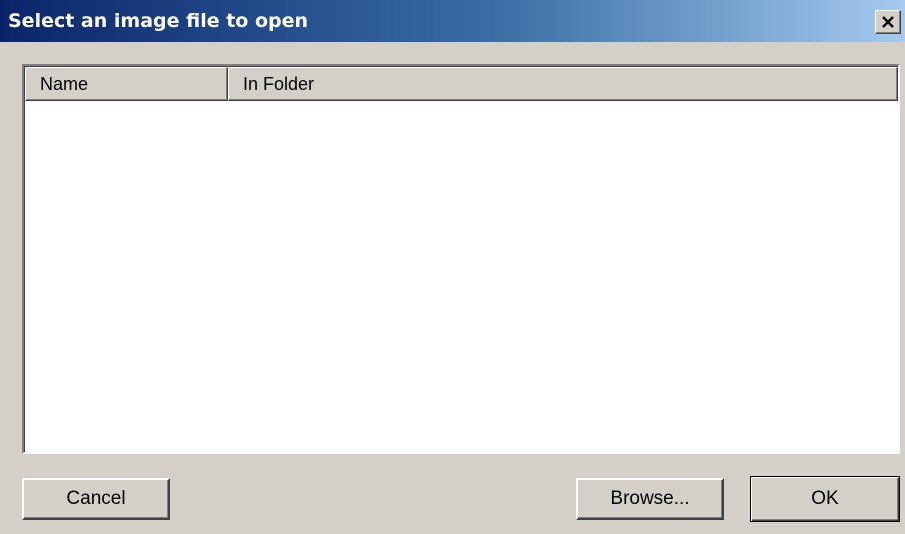 The height and width of the screenshot is (534, 905). Describe the element at coordinates (126, 84) in the screenshot. I see `column-header-name: Name` at that location.